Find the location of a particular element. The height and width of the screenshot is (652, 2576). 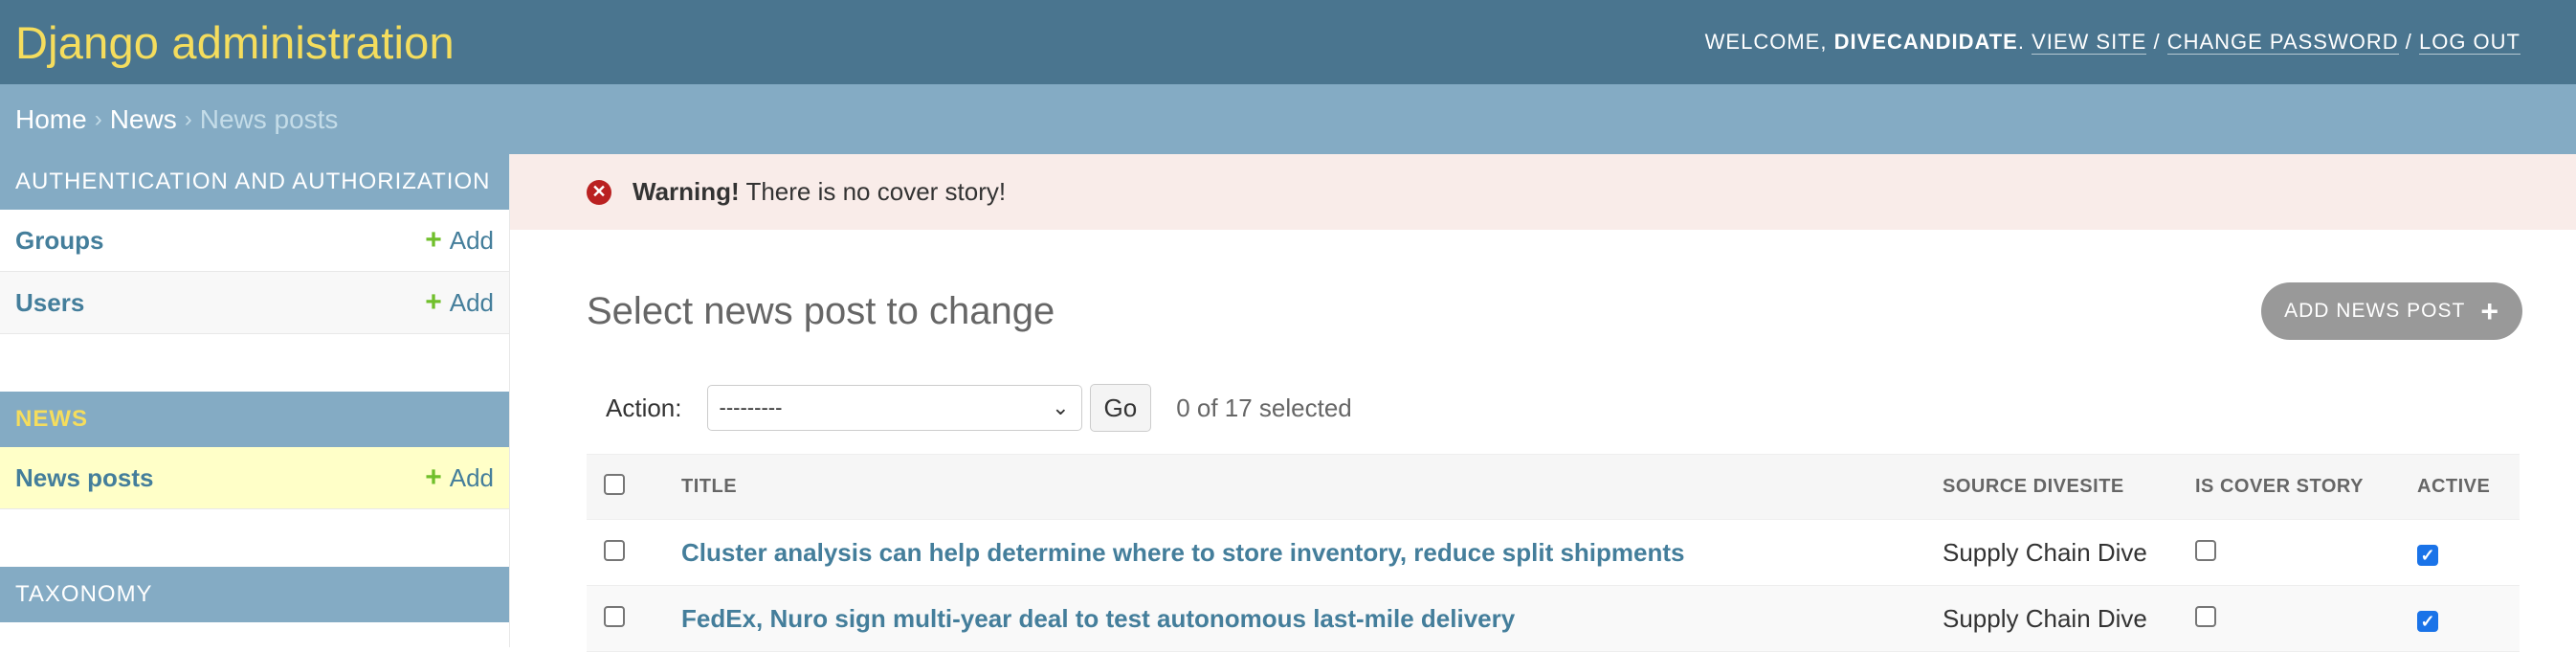

column-title: TITLE is located at coordinates (1311, 487).